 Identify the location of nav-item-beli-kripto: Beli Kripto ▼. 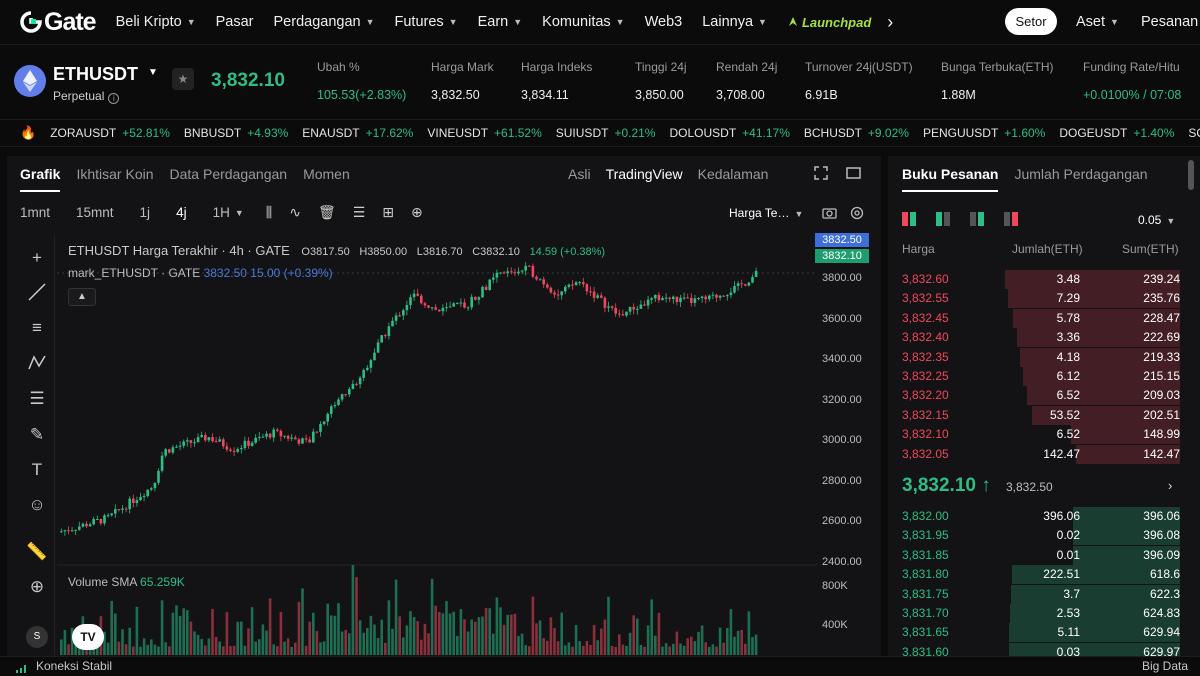
(156, 22).